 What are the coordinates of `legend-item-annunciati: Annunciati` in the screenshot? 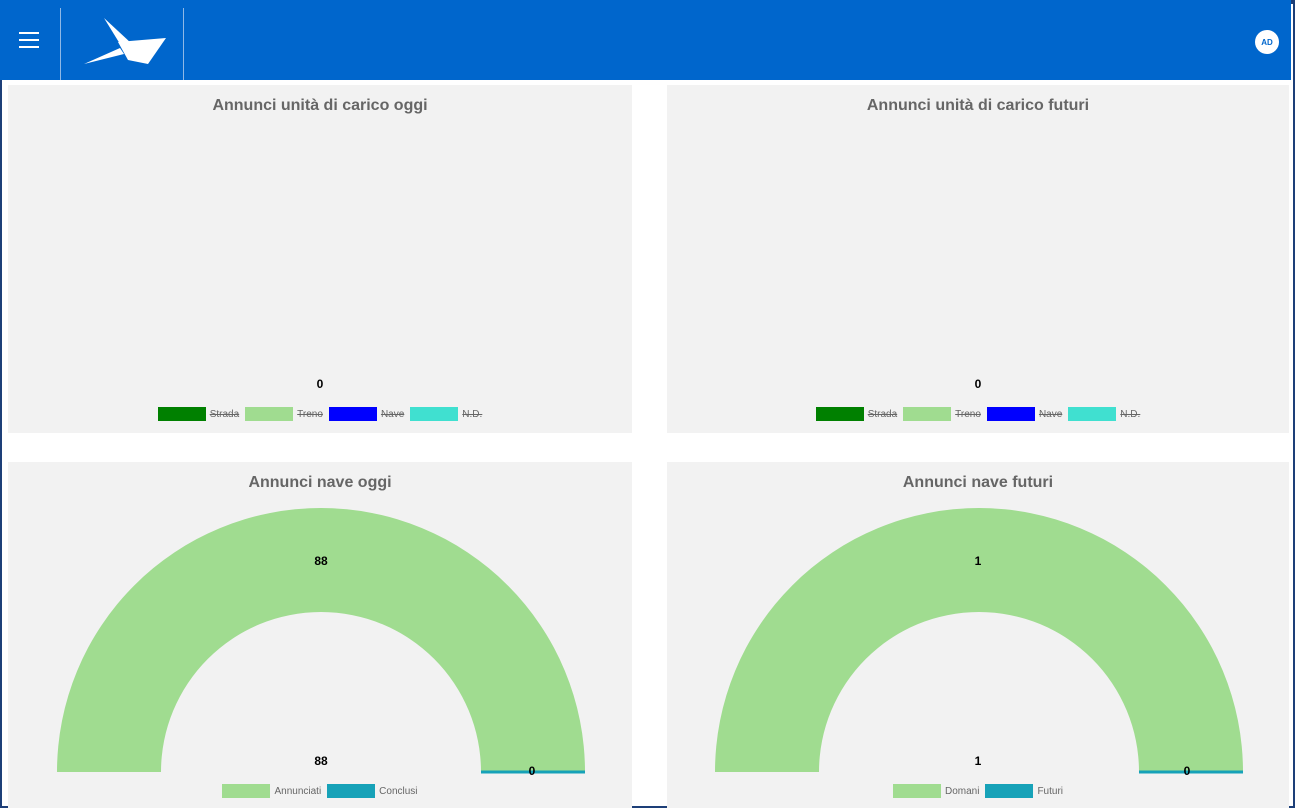 It's located at (271, 791).